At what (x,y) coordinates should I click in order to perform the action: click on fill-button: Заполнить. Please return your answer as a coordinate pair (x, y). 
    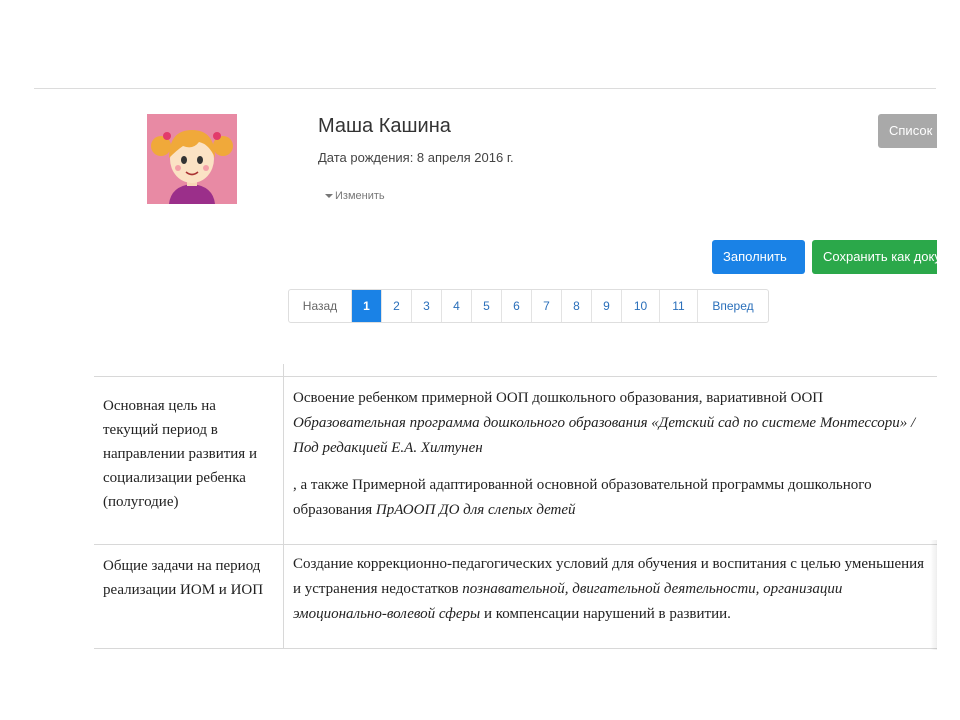
    Looking at the image, I should click on (758, 257).